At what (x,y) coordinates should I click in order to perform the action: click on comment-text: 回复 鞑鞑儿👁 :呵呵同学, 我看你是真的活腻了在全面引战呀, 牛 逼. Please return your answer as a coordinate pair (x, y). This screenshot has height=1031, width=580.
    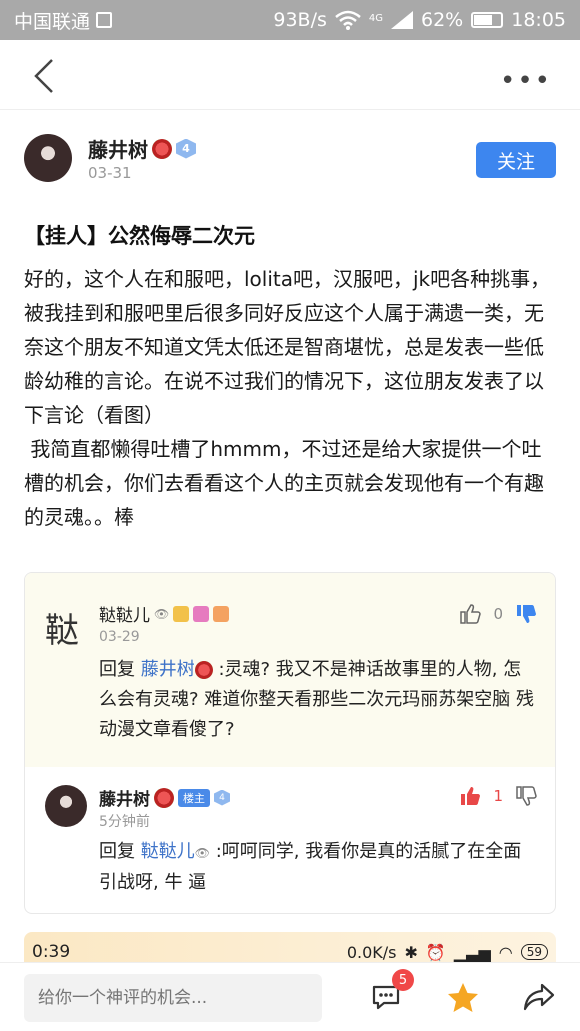
    Looking at the image, I should click on (319, 867).